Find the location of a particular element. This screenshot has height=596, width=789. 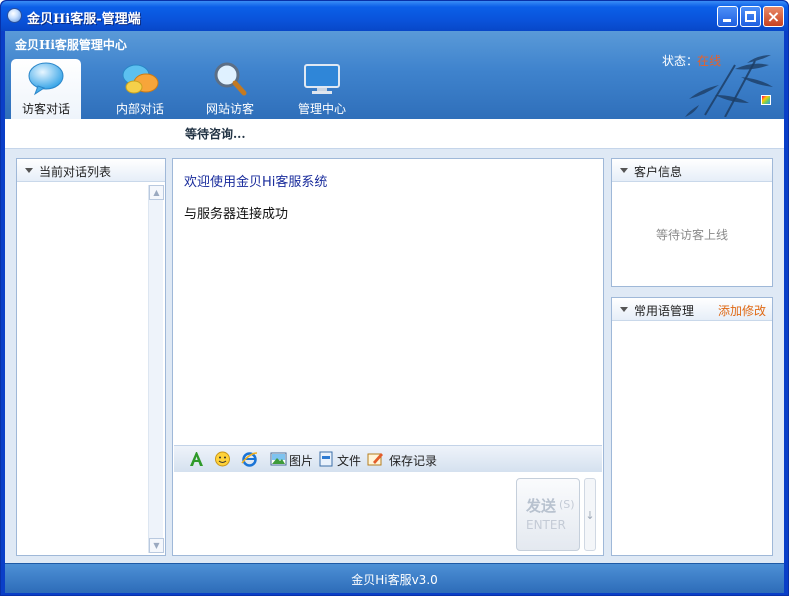

image-label: 图片 is located at coordinates (301, 461).